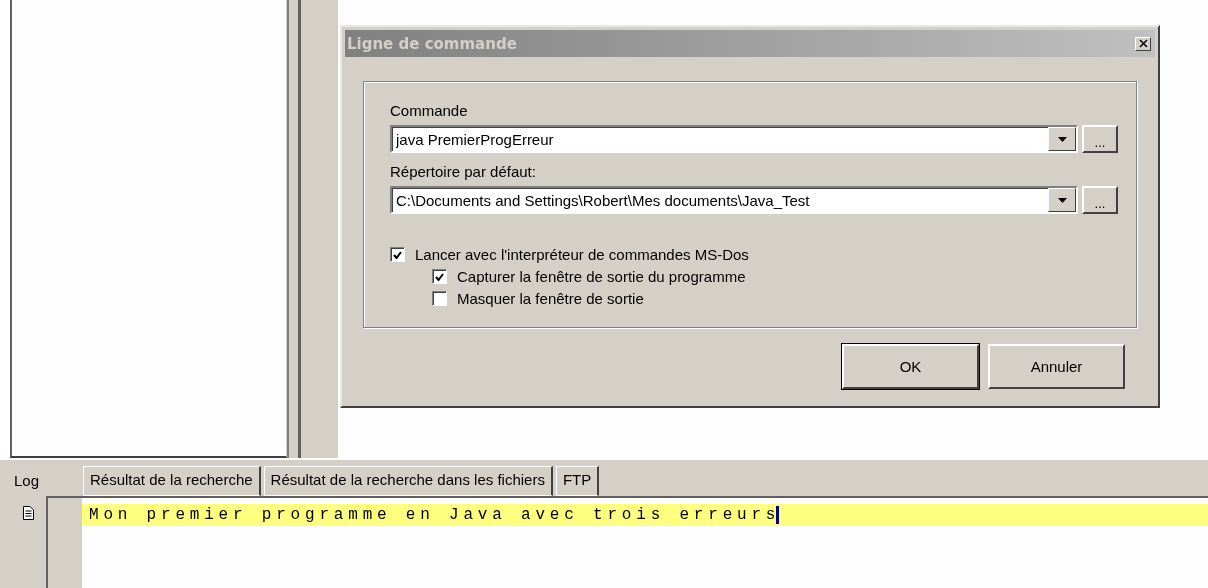 The width and height of the screenshot is (1208, 588). Describe the element at coordinates (294, 229) in the screenshot. I see `splitter` at that location.